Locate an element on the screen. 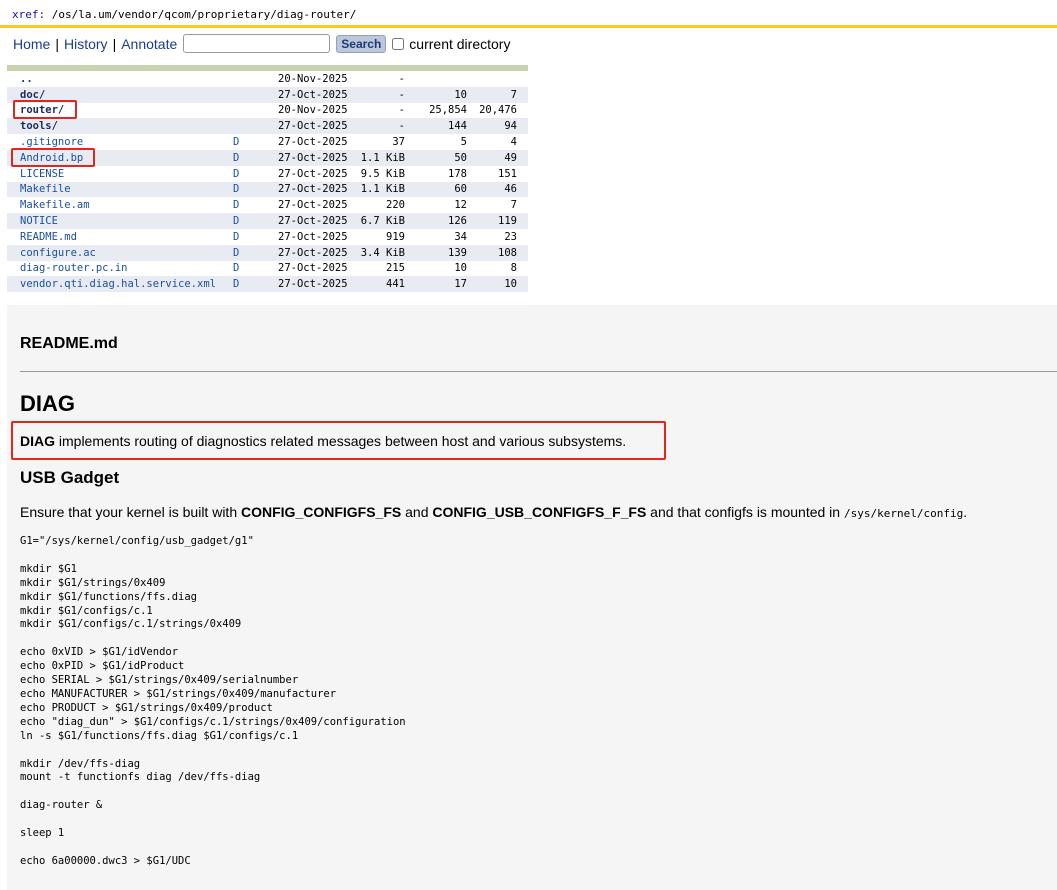  file-link: LICENSE is located at coordinates (42, 174).